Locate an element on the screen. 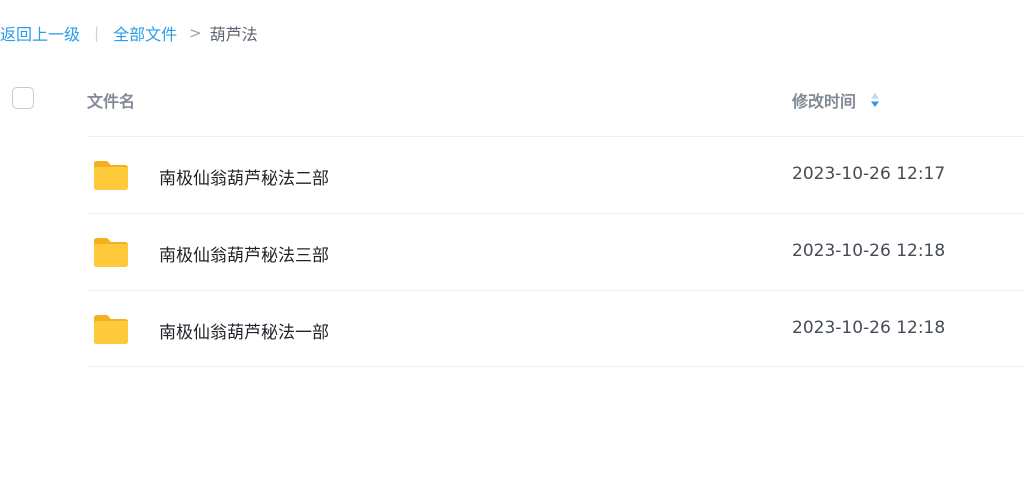  sort-icon is located at coordinates (875, 100).